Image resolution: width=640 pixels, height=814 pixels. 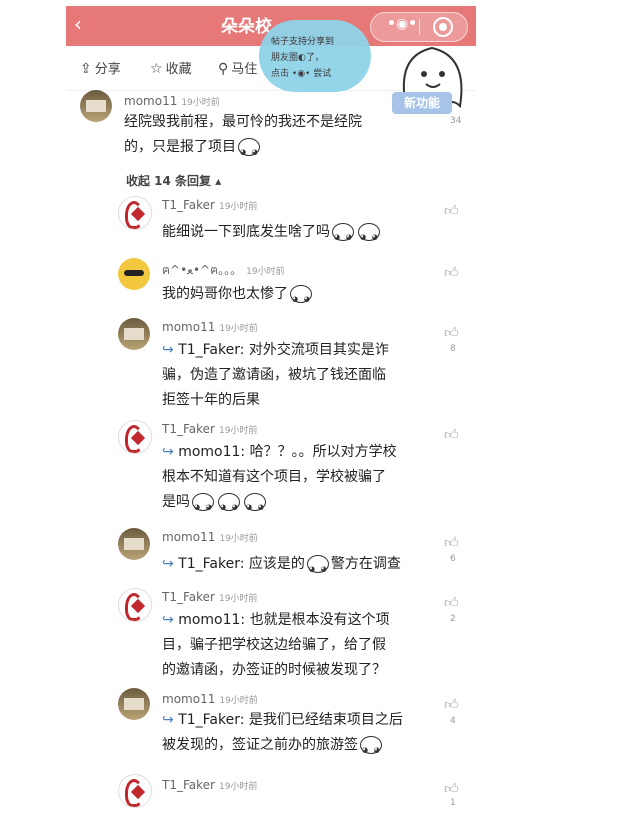 I want to click on like-count: 2, so click(x=453, y=619).